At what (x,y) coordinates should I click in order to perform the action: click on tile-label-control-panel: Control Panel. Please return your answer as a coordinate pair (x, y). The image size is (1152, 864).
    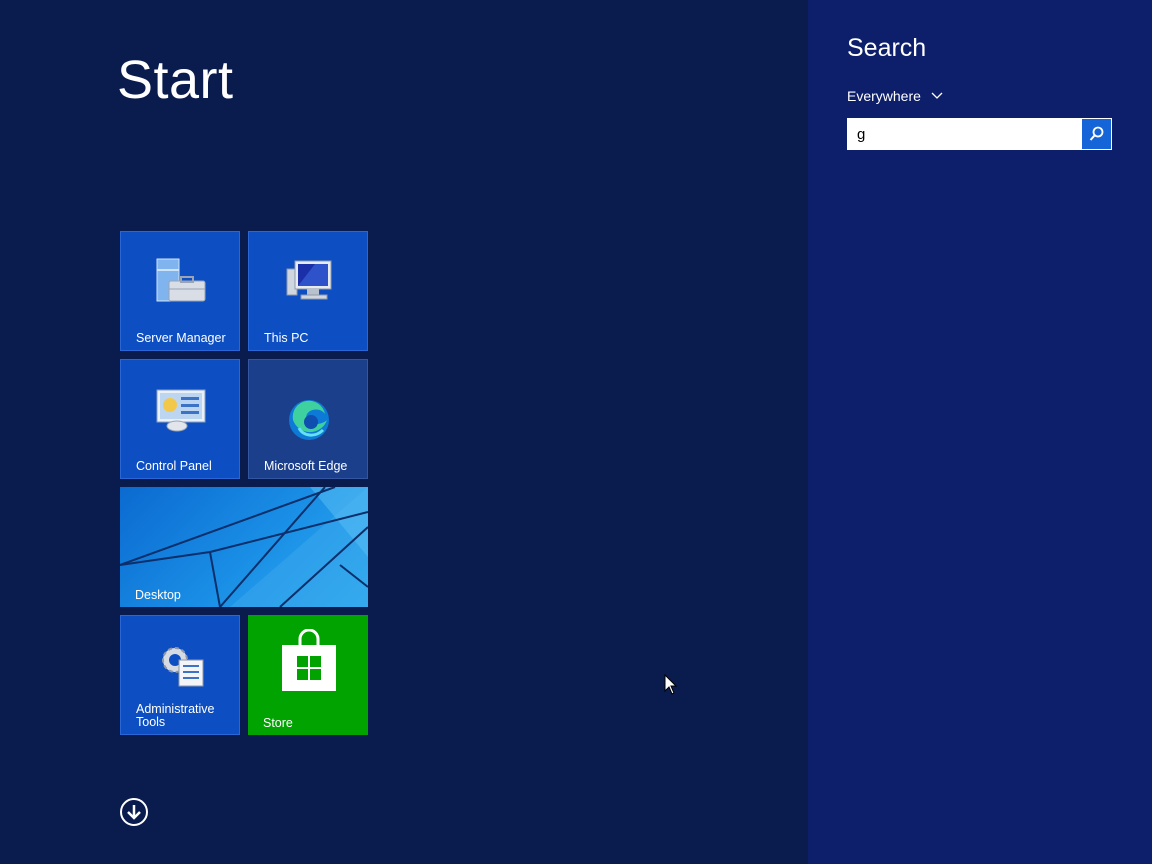
    Looking at the image, I should click on (174, 466).